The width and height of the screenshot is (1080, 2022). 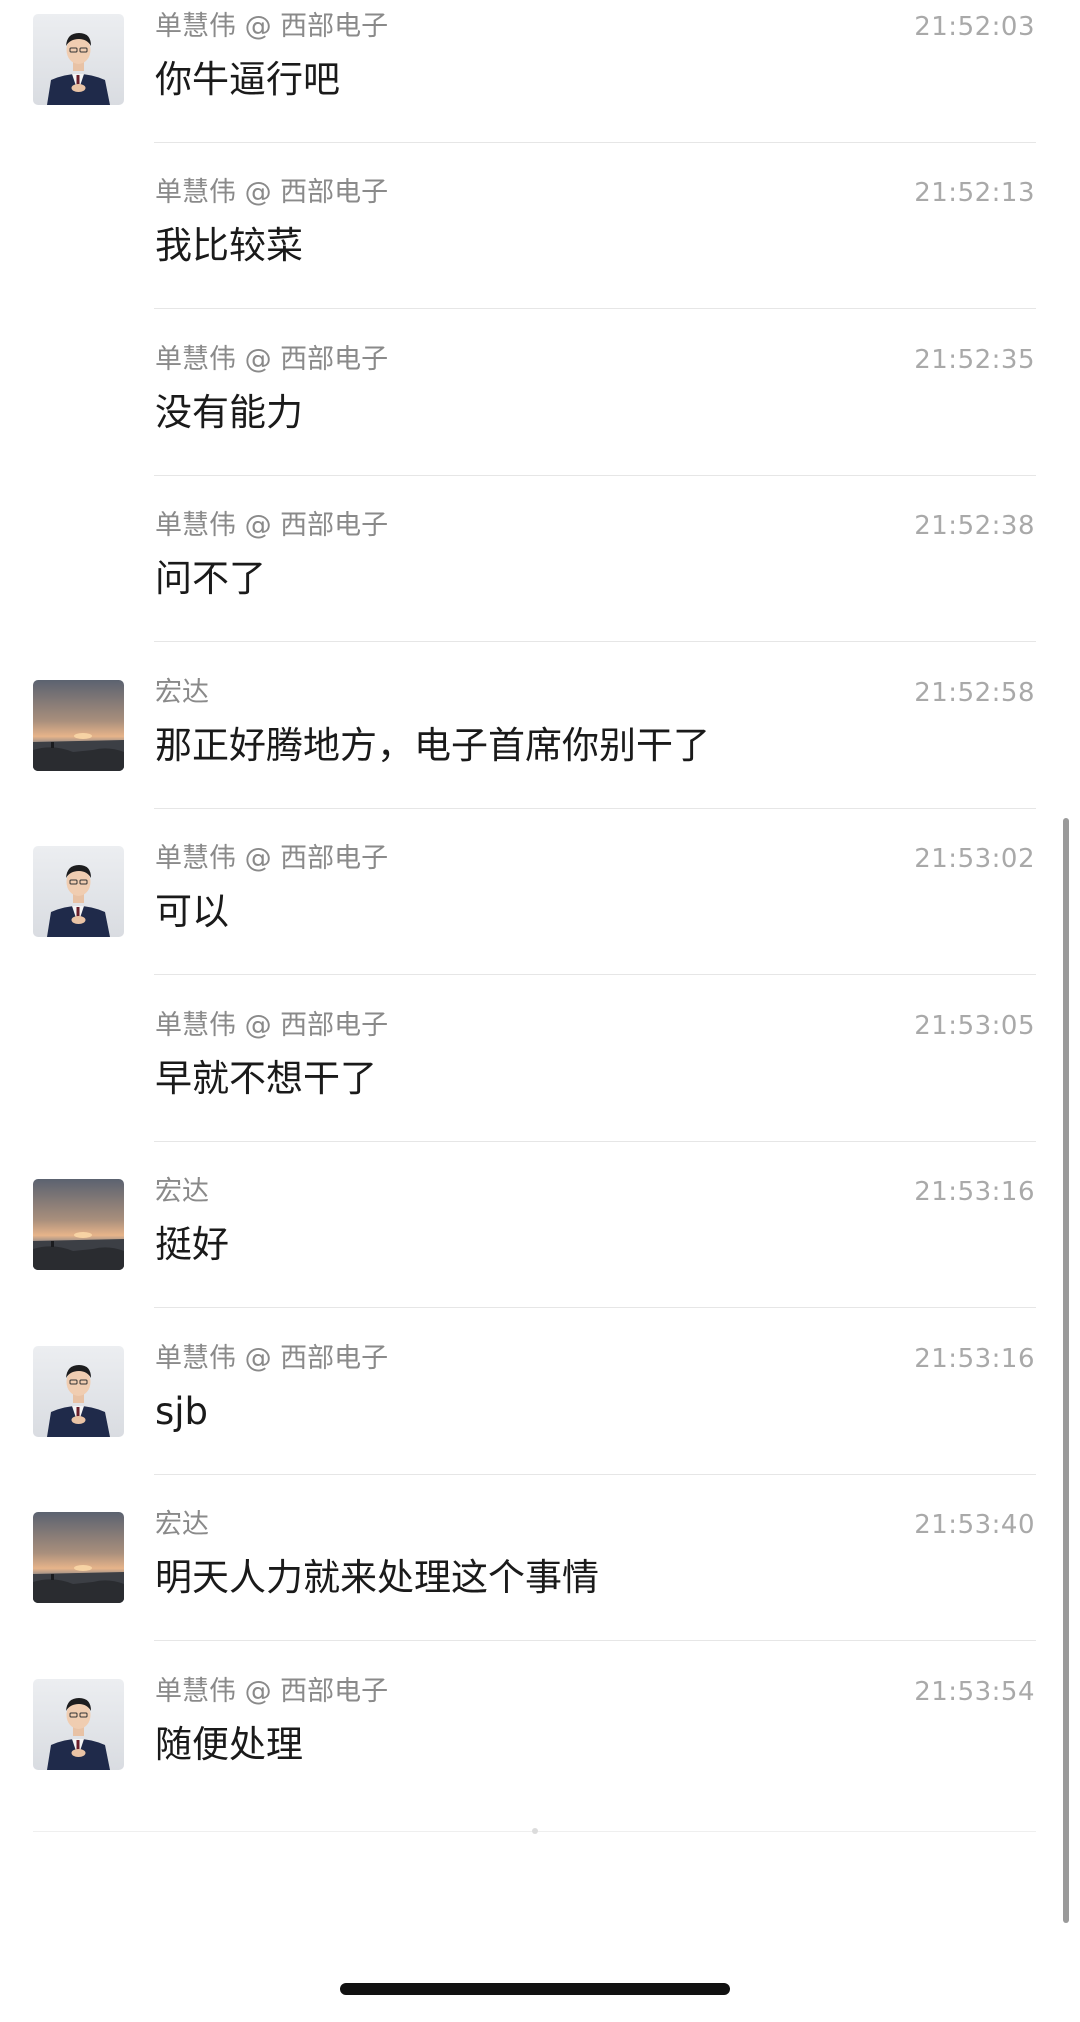 What do you see at coordinates (247, 80) in the screenshot?
I see `message-text: 你牛逼行吧` at bounding box center [247, 80].